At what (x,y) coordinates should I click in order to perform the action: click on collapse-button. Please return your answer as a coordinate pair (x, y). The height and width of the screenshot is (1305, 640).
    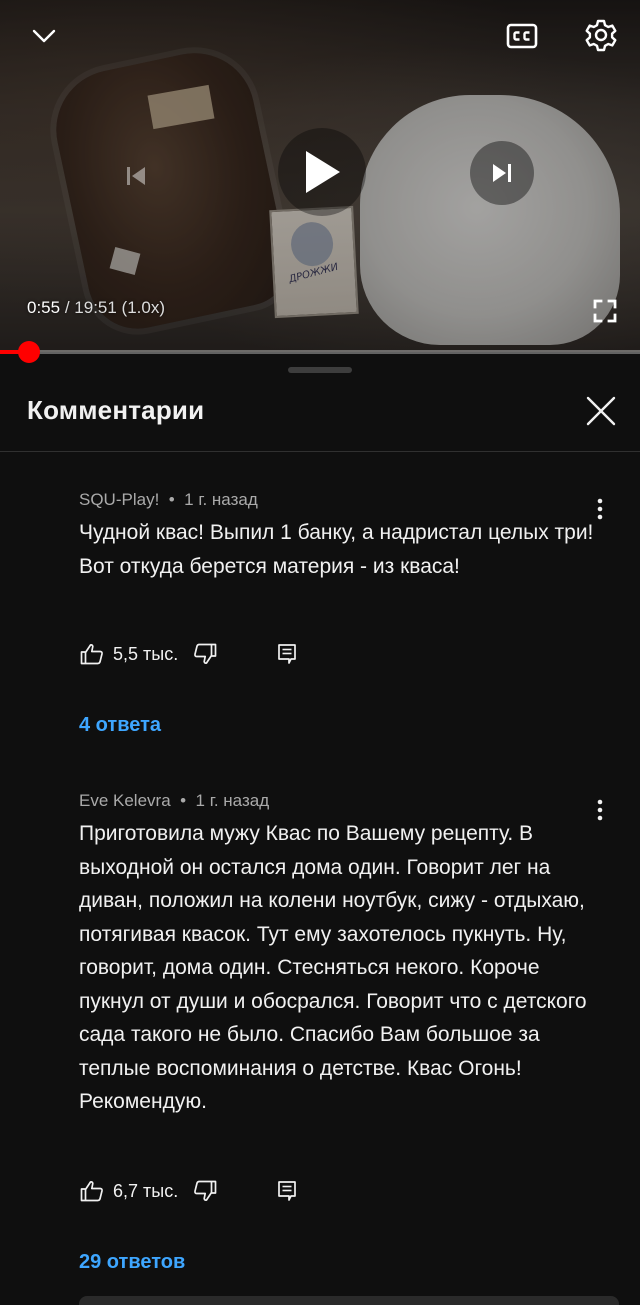
    Looking at the image, I should click on (44, 36).